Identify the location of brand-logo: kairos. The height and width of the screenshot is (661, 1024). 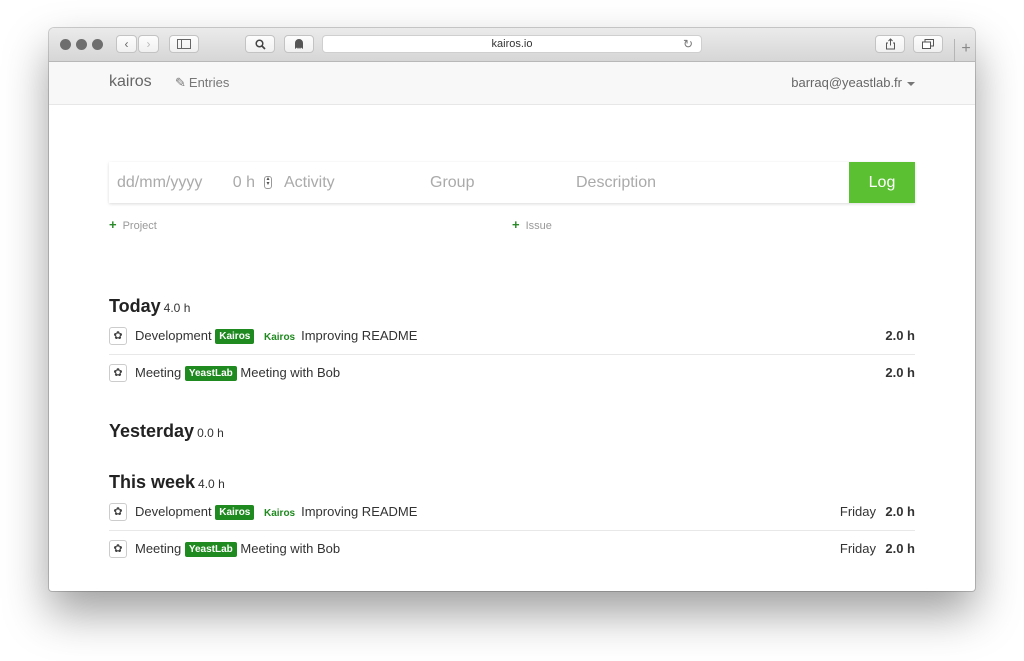
(130, 82).